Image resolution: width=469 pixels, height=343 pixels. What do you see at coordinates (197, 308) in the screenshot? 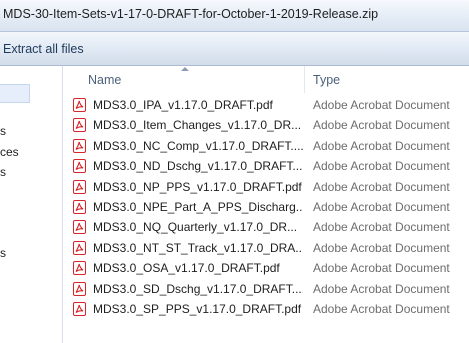
I see `file-name: MDS3.0_SP_PPS_v1.17.0_DRAFT.pdf` at bounding box center [197, 308].